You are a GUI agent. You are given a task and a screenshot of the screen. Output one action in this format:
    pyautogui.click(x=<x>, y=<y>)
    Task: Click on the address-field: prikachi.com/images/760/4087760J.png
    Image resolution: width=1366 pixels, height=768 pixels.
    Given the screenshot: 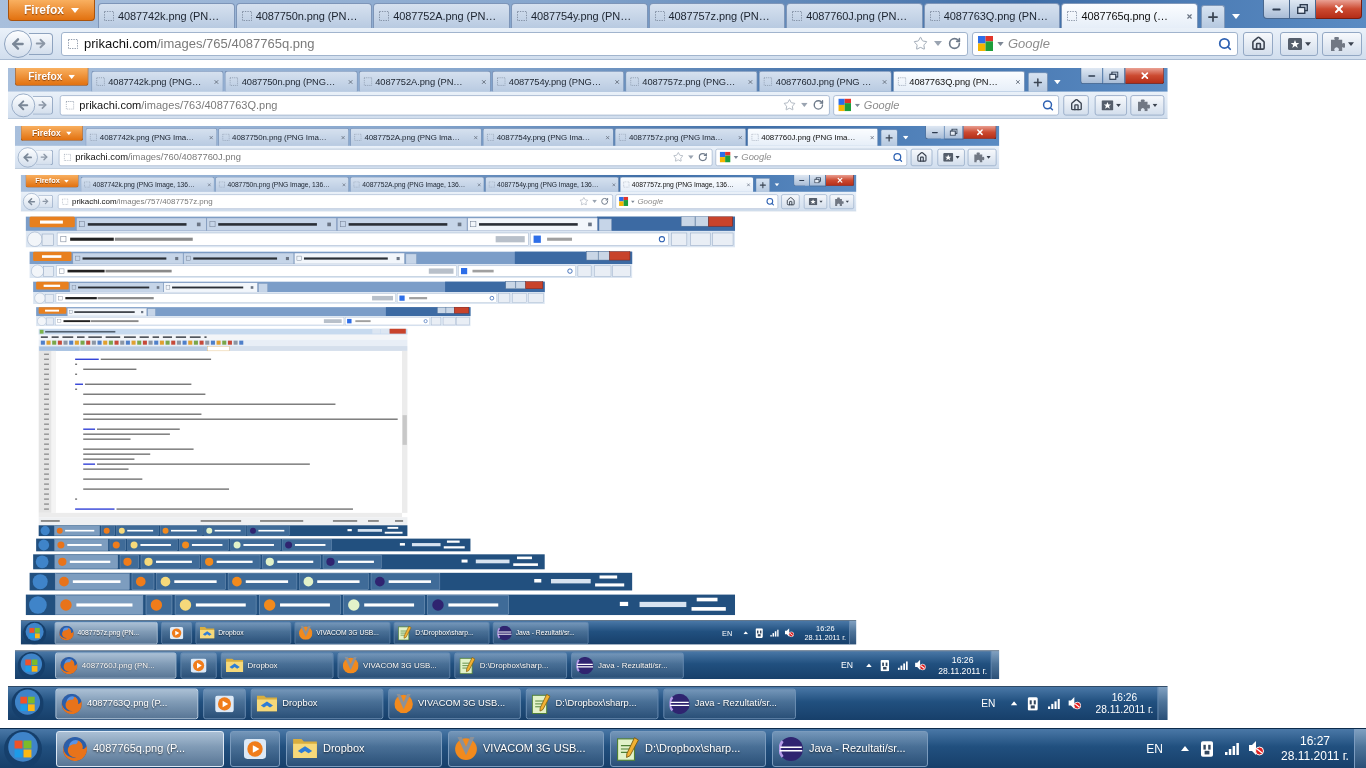 What is the action you would take?
    pyautogui.click(x=385, y=157)
    